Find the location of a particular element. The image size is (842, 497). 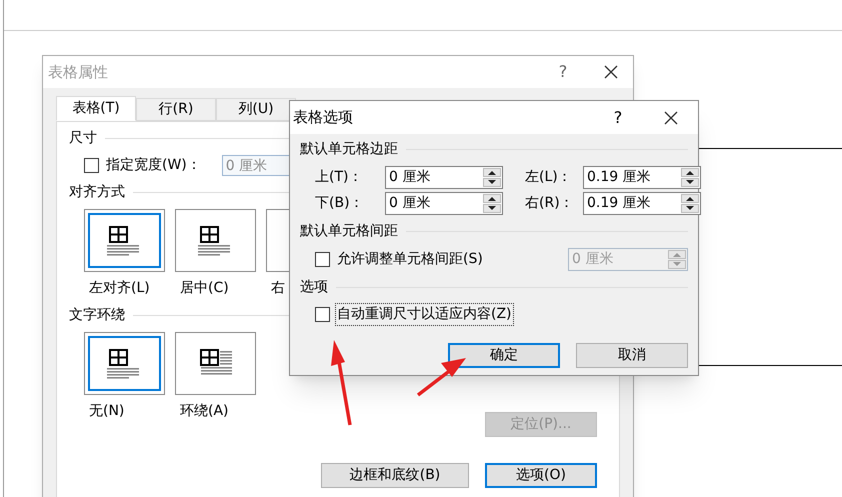

field-label: 右(R)： is located at coordinates (549, 203).